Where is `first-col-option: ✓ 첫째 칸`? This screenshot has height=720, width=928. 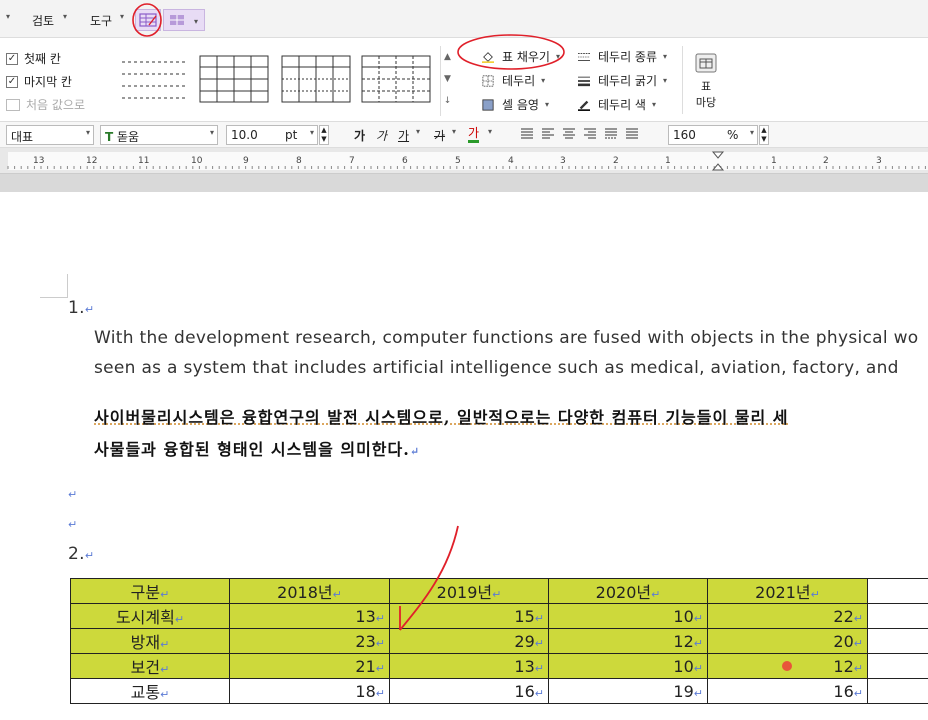 first-col-option: ✓ 첫째 칸 is located at coordinates (33, 58).